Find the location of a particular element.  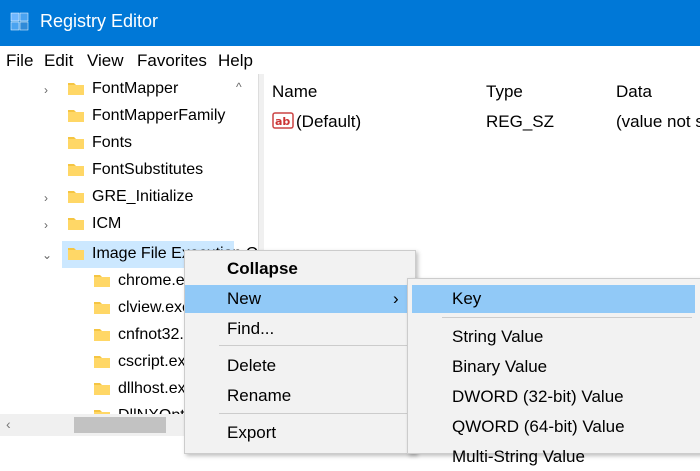

menu-help: Help is located at coordinates (235, 61).